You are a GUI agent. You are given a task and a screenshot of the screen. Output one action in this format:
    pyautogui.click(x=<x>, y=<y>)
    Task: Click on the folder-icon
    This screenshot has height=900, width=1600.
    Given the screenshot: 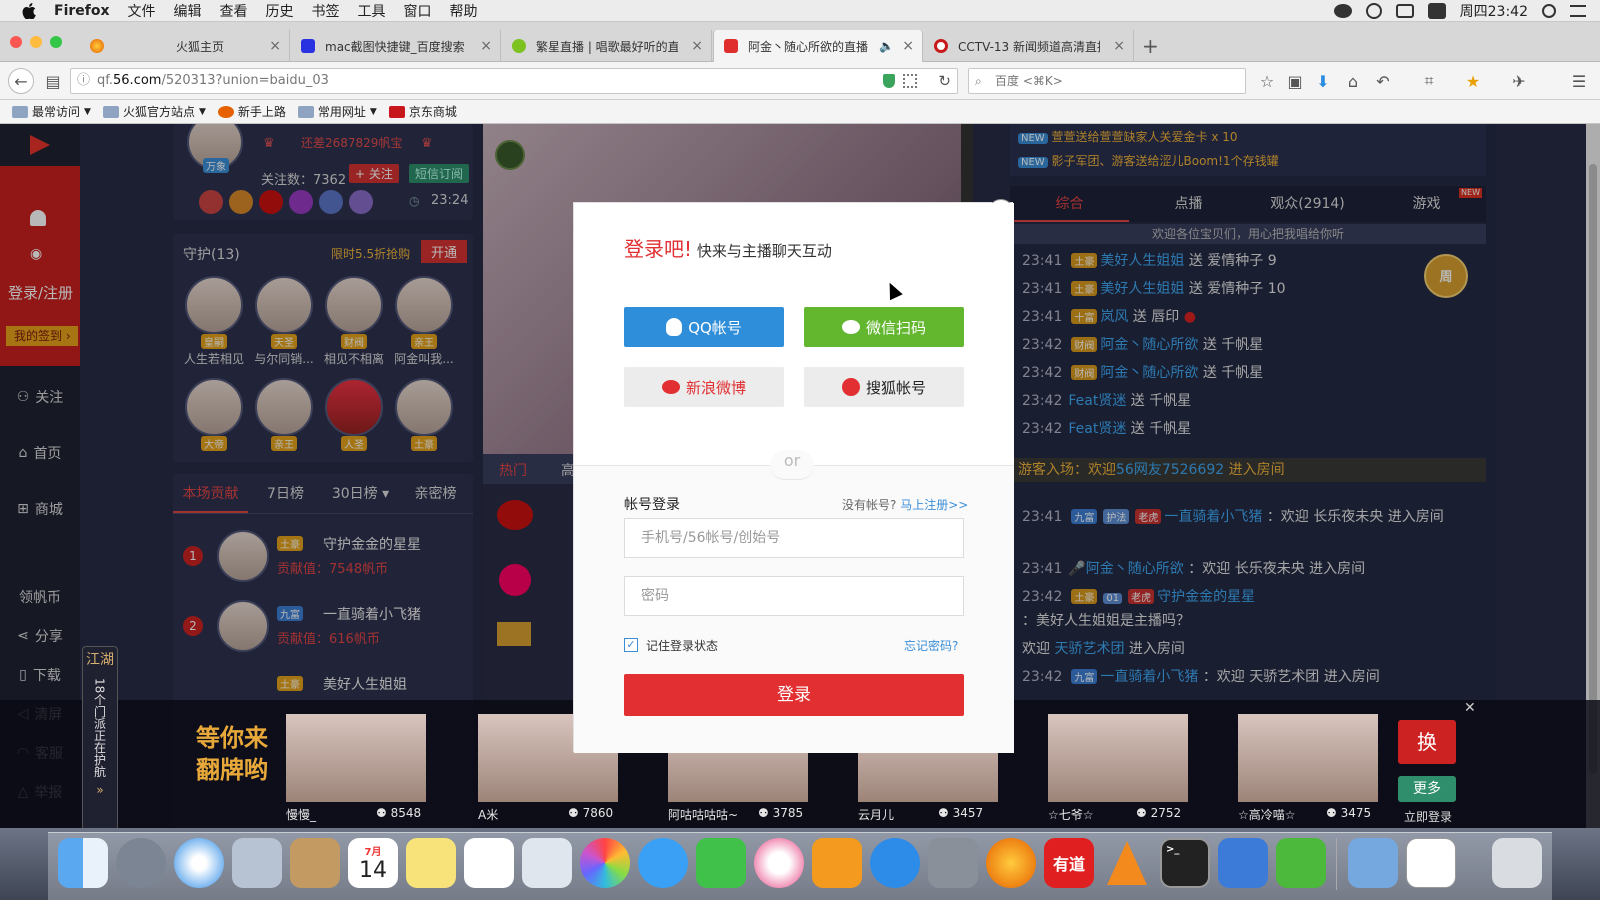 What is the action you would take?
    pyautogui.click(x=1373, y=863)
    